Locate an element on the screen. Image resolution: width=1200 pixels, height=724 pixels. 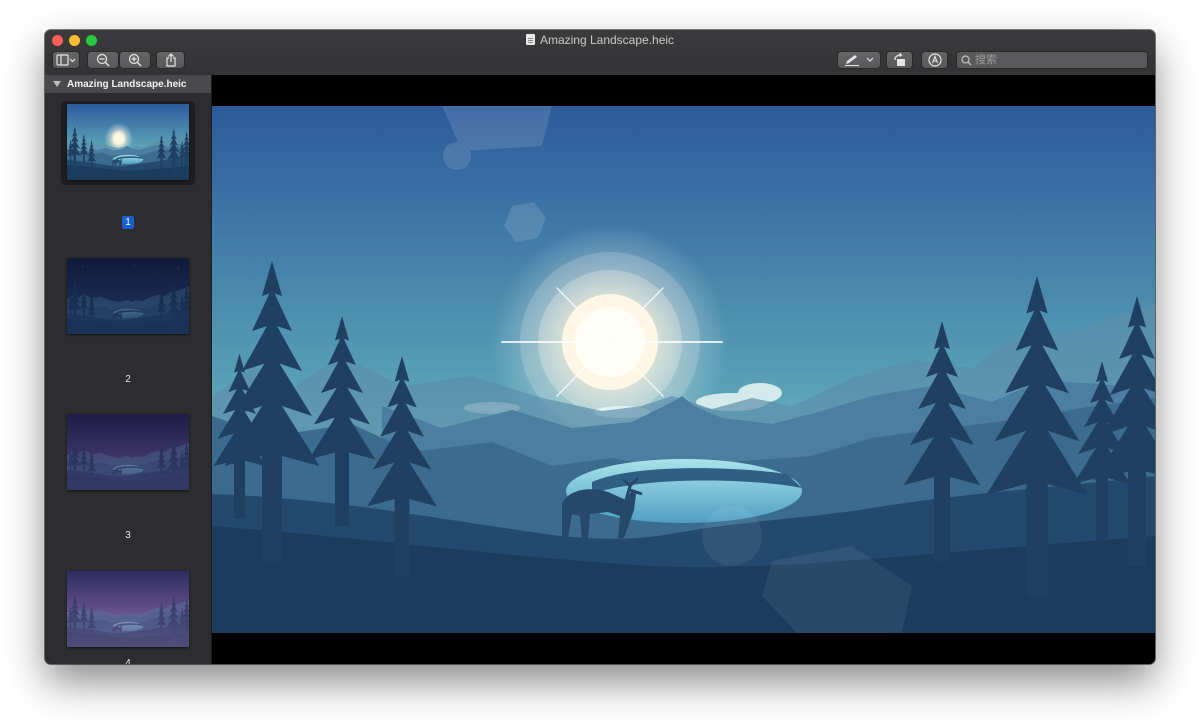
search-field is located at coordinates (1052, 60).